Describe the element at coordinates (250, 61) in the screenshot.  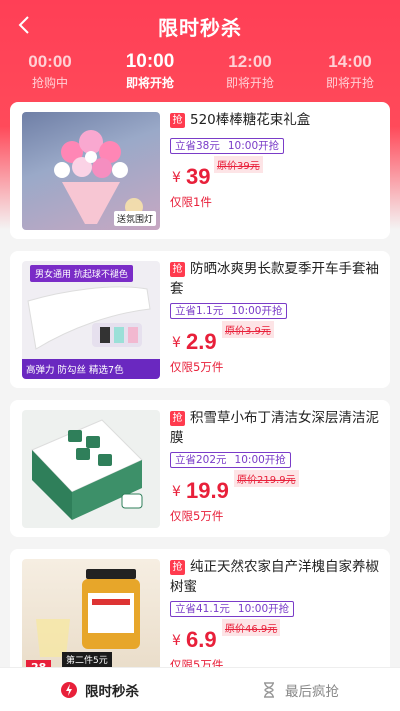
I see `tab-time: 12:00` at that location.